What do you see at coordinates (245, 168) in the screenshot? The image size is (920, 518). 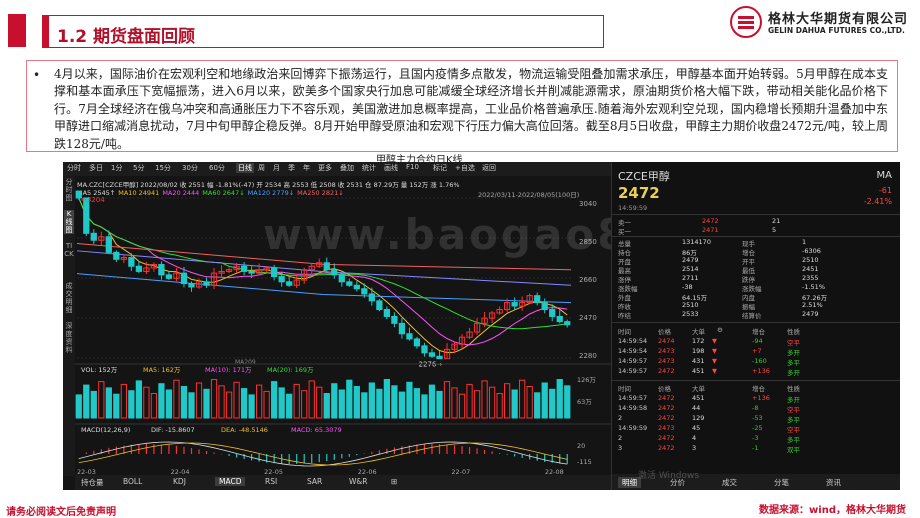 I see `toolbar-btn-7: 日线` at bounding box center [245, 168].